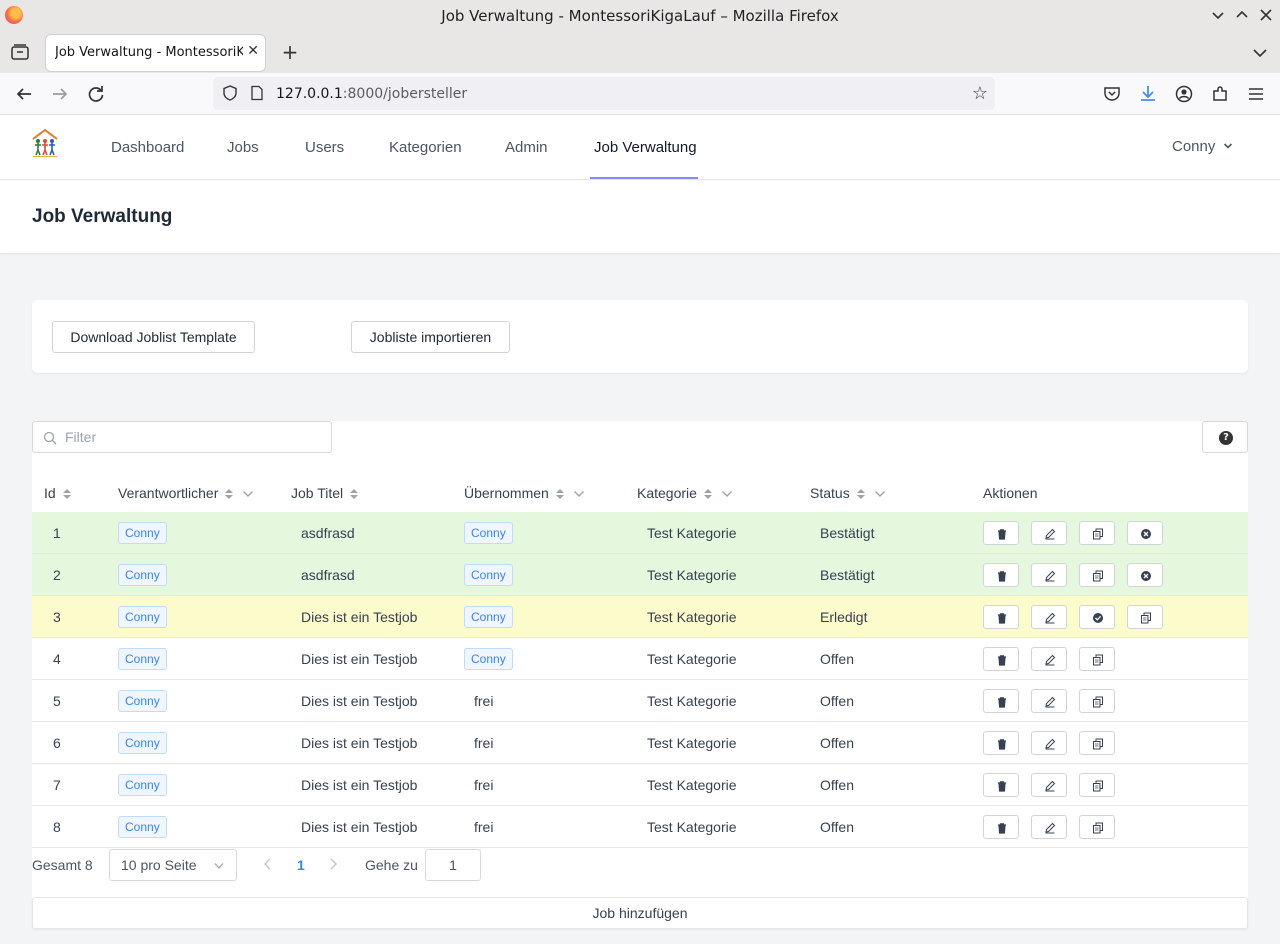 The height and width of the screenshot is (944, 1280). Describe the element at coordinates (182, 437) in the screenshot. I see `filter-input: Filter` at that location.